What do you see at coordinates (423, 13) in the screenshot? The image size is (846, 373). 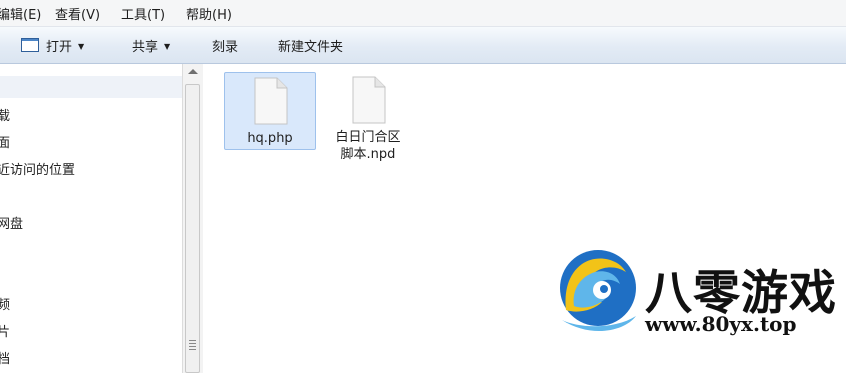 I see `menu-bar: 编辑(E) 查看(V) 工具(T) 帮助(H)` at bounding box center [423, 13].